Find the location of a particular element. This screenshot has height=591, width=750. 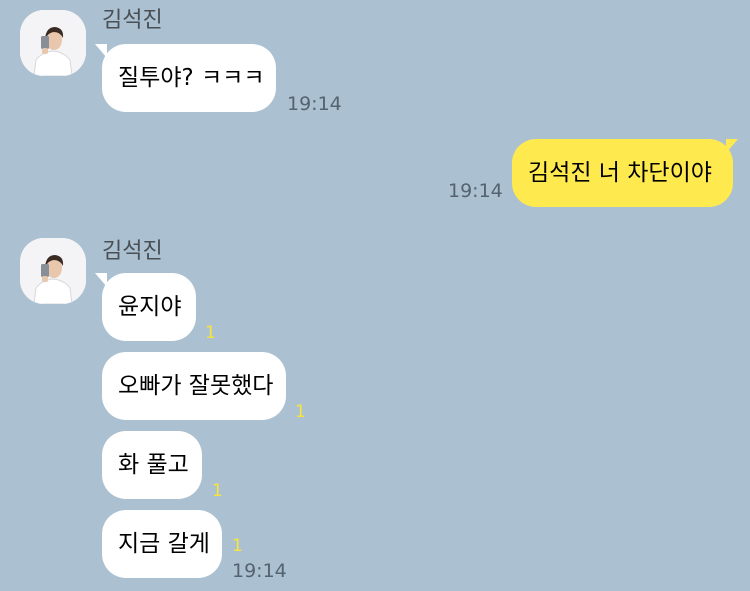

bubble-tail is located at coordinates (732, 146).